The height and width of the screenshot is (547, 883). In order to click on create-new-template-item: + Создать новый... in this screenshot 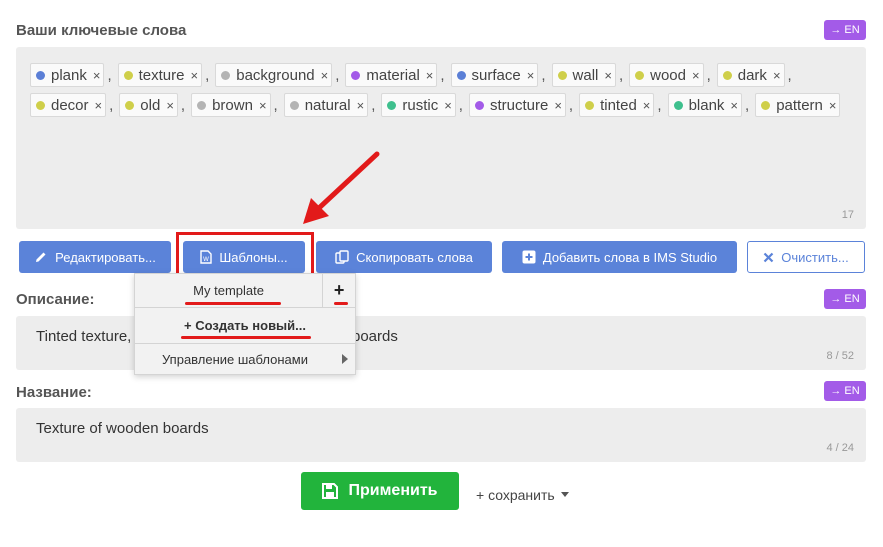, I will do `click(245, 325)`.